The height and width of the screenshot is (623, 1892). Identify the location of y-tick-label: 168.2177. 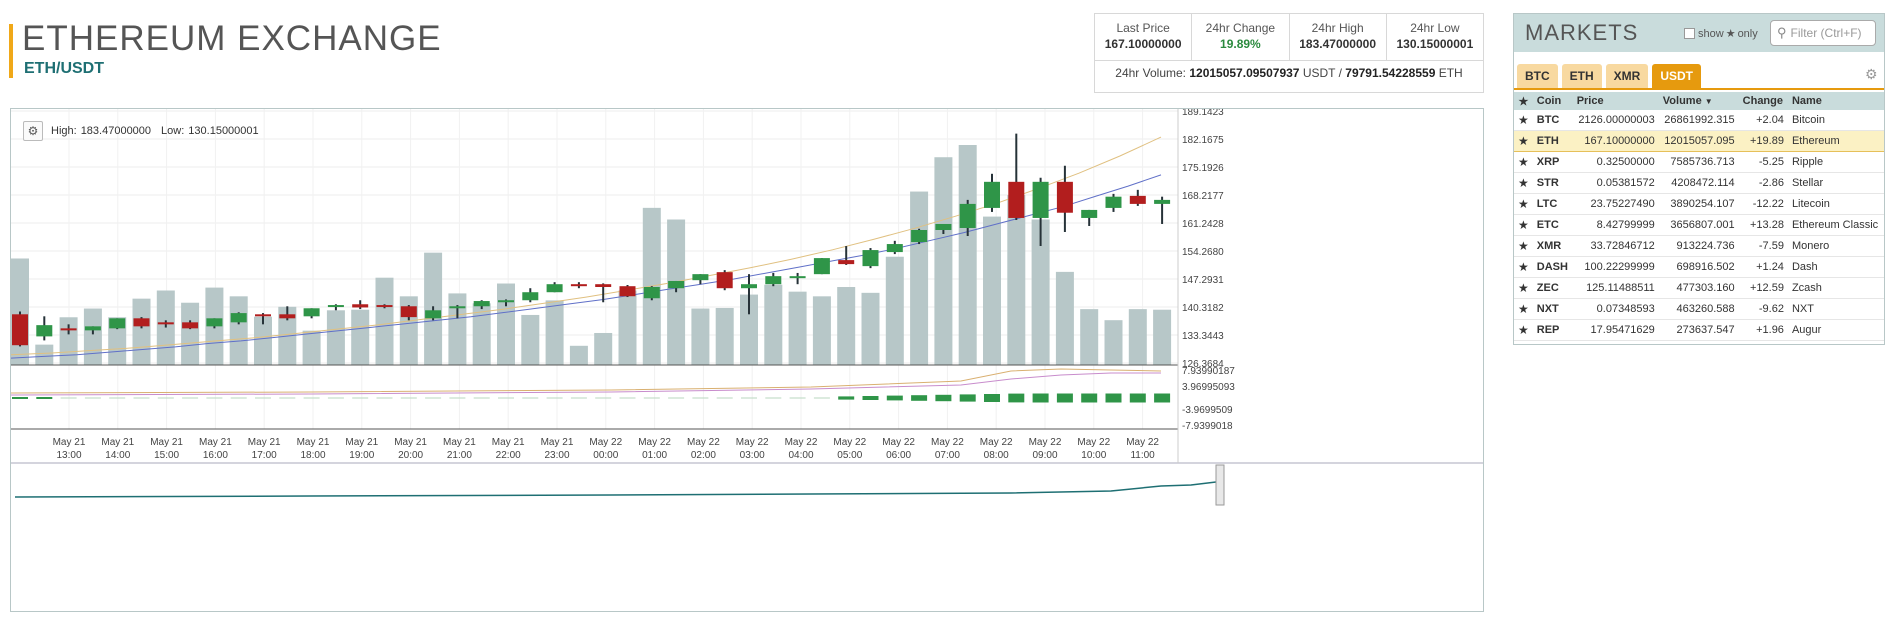
(1203, 196).